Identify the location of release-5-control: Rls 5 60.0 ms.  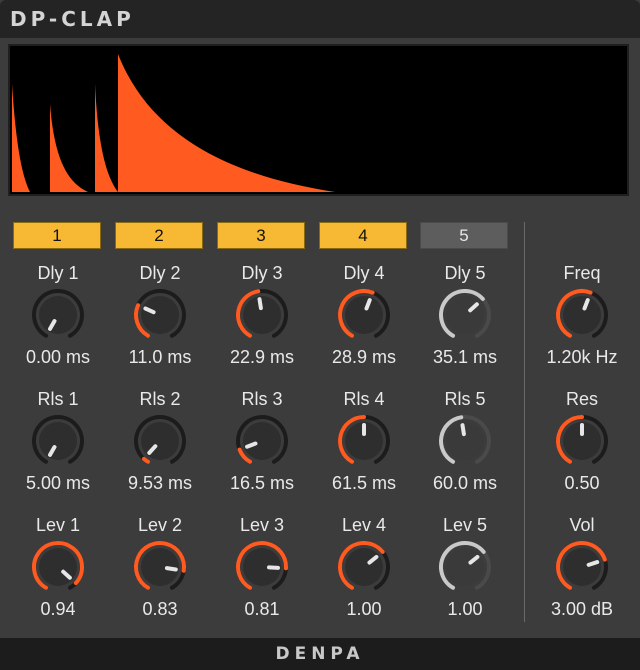
(465, 443).